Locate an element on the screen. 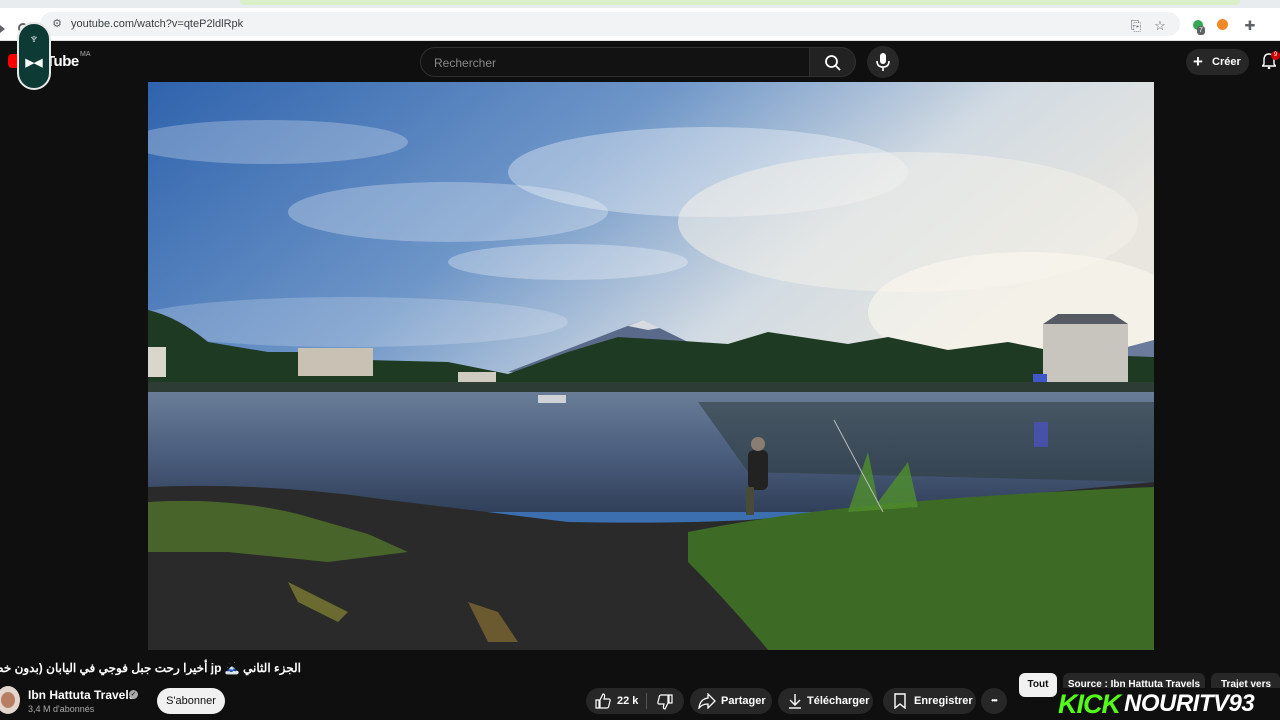 Image resolution: width=1280 pixels, height=720 pixels. country-code: MA is located at coordinates (85, 54).